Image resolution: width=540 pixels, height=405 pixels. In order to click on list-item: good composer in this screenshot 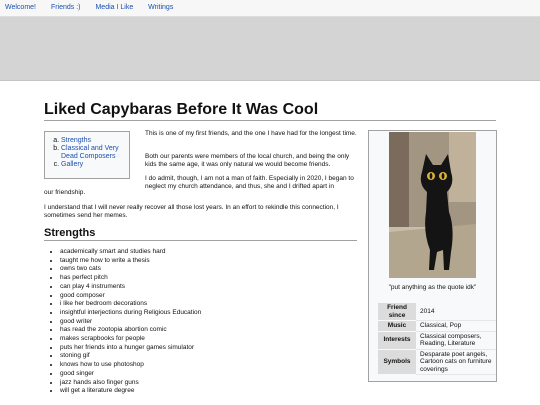, I will do `click(210, 296)`.